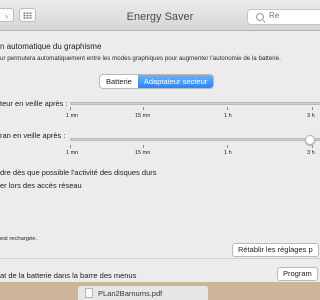 This screenshot has width=320, height=300. What do you see at coordinates (50, 46) in the screenshot?
I see `auto-graphics-switching-label: n automatique du graphisme` at bounding box center [50, 46].